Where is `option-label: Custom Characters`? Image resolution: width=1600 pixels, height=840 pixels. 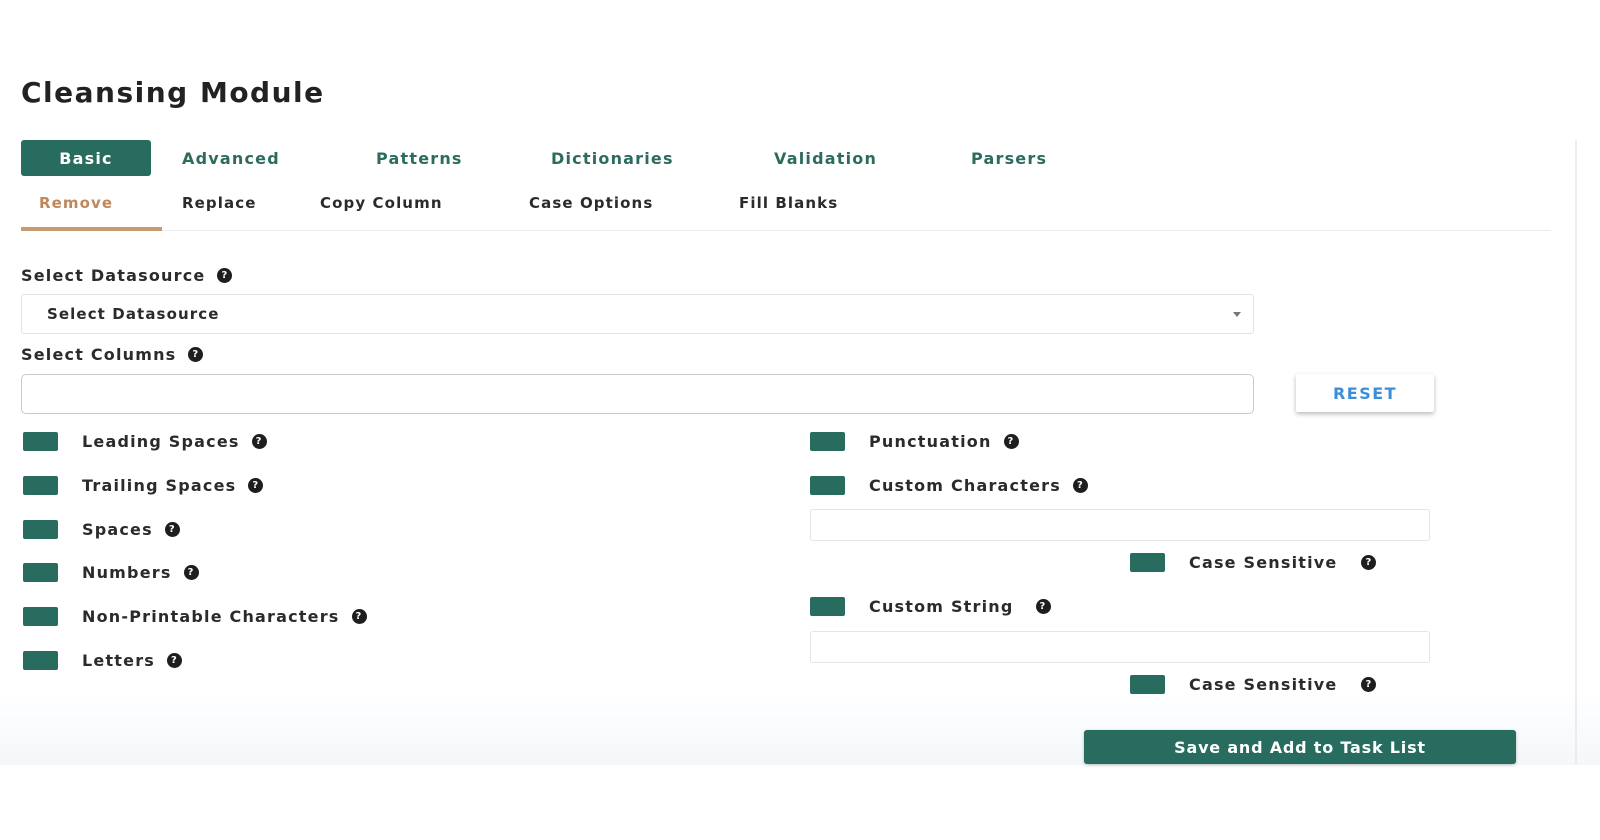 option-label: Custom Characters is located at coordinates (965, 485).